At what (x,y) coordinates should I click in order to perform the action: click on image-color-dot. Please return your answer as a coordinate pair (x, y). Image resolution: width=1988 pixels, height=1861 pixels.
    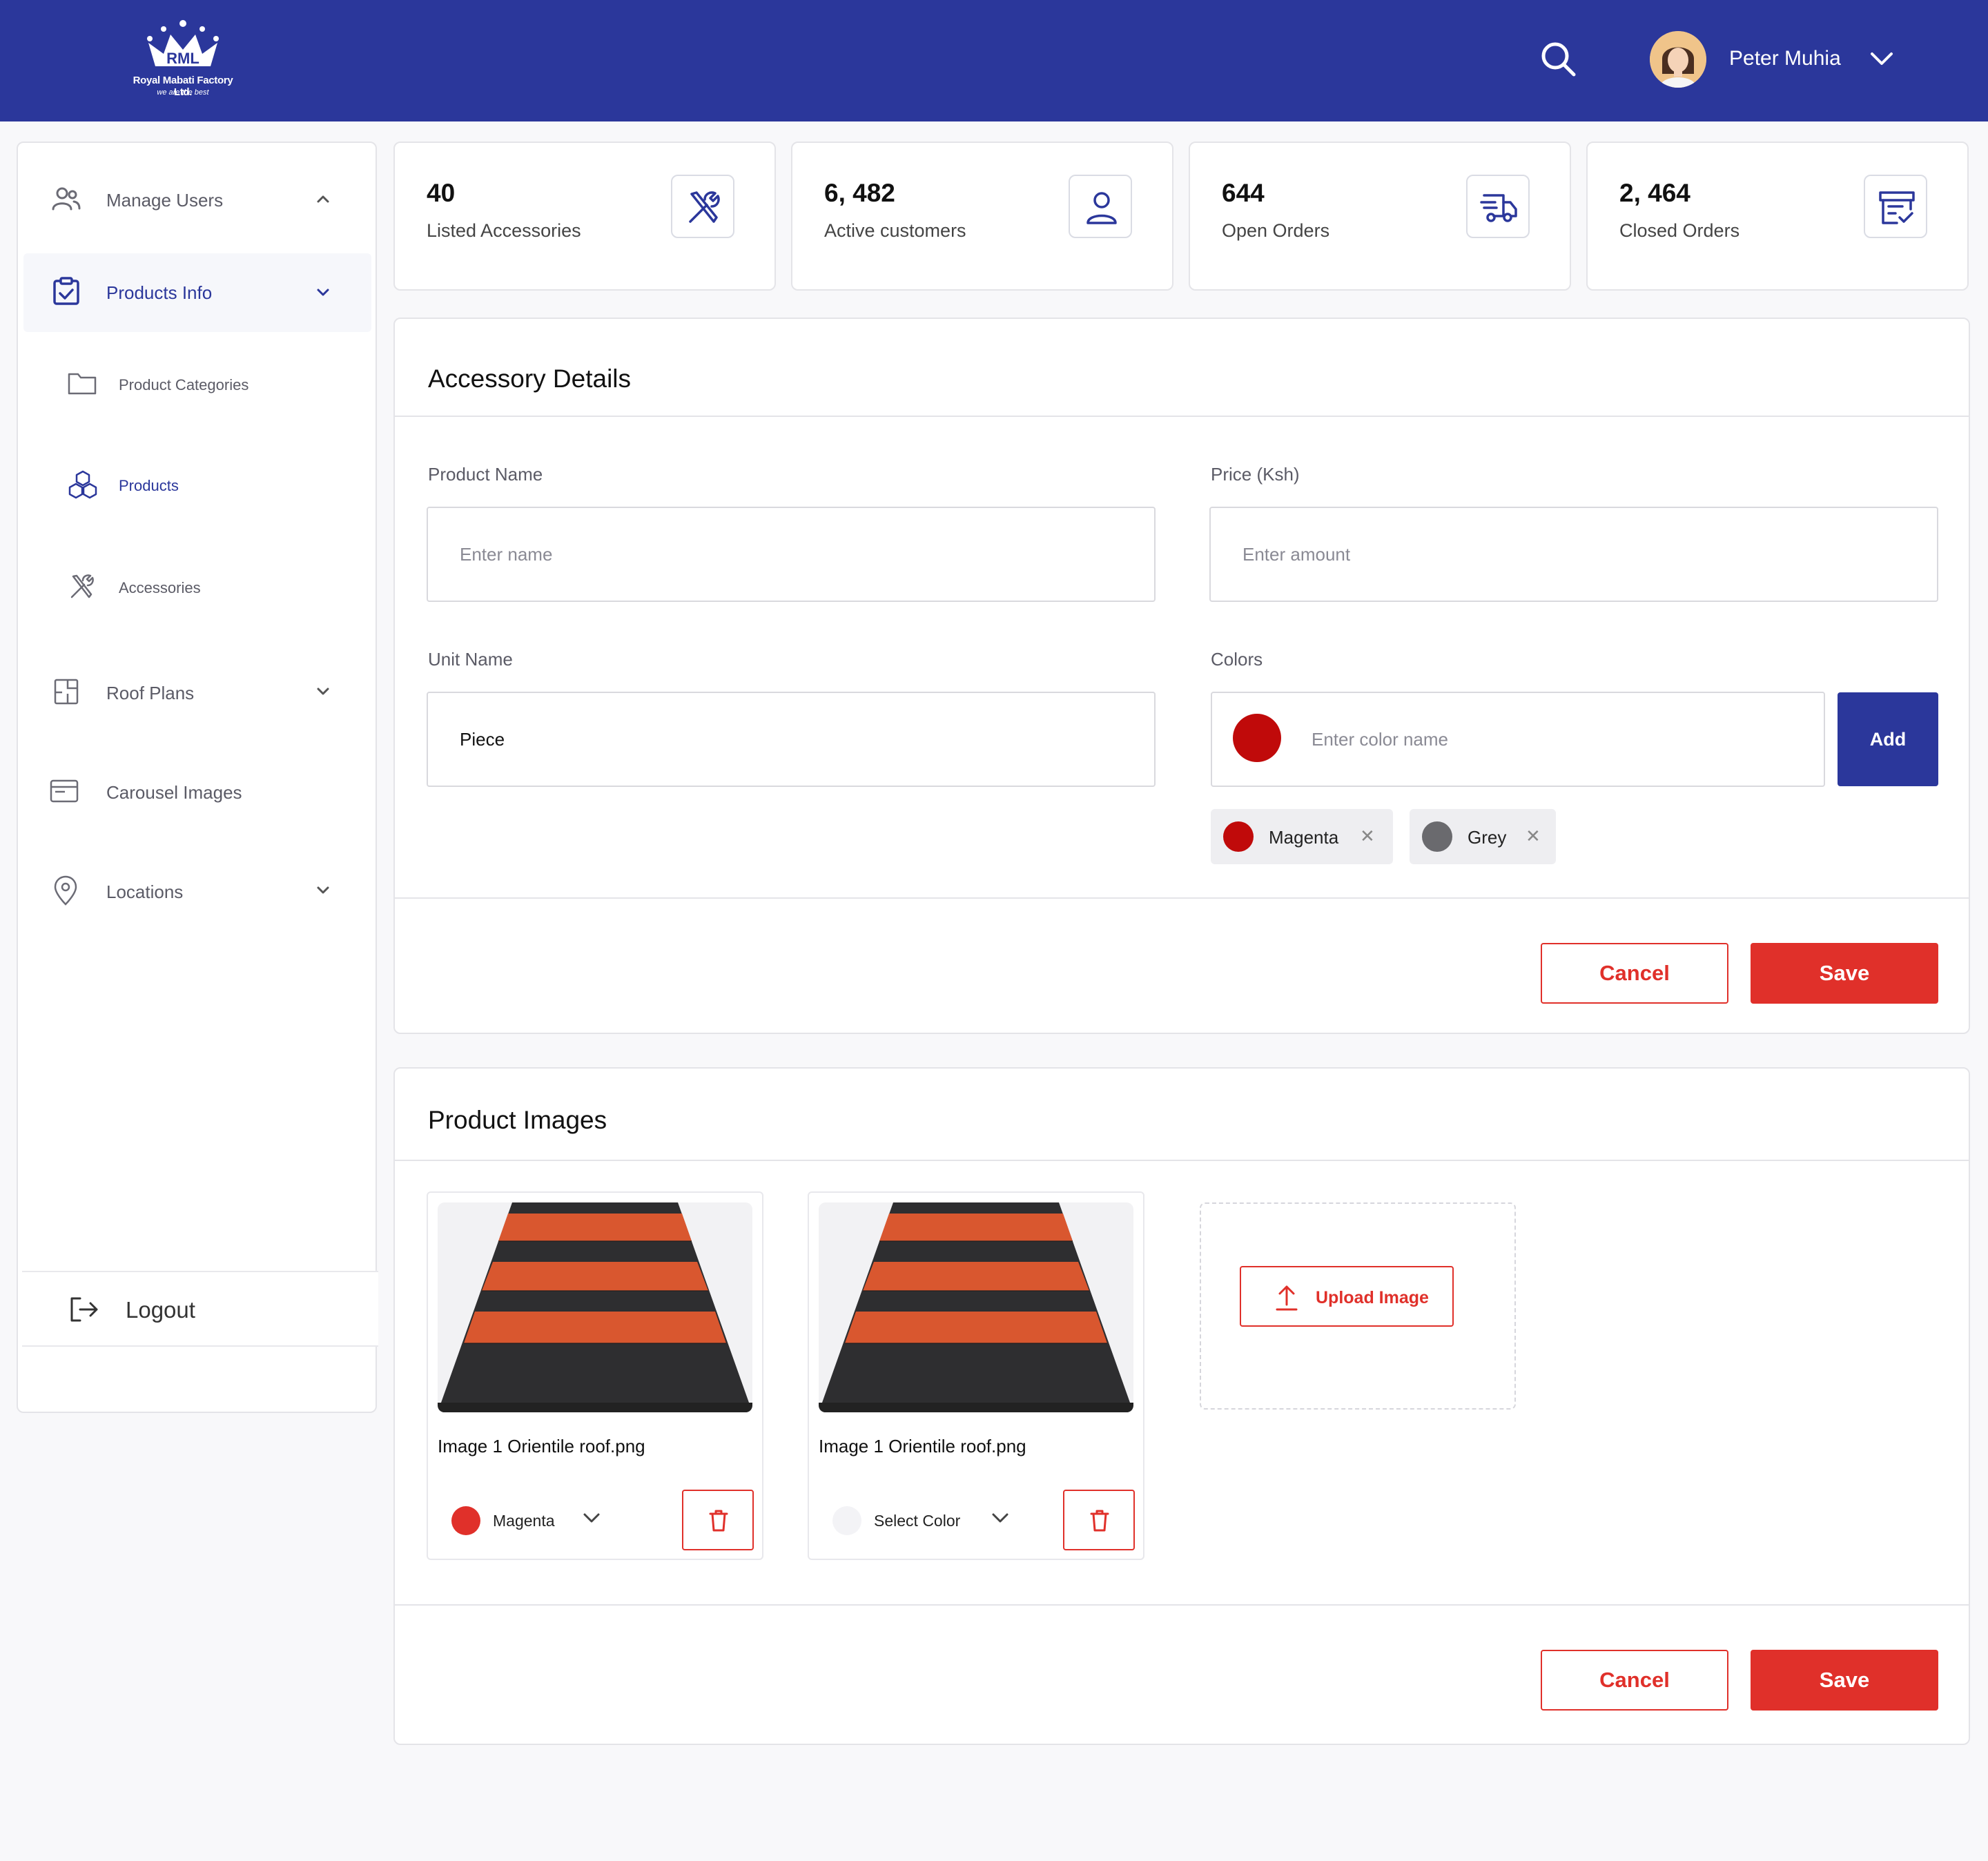
    Looking at the image, I should click on (465, 1520).